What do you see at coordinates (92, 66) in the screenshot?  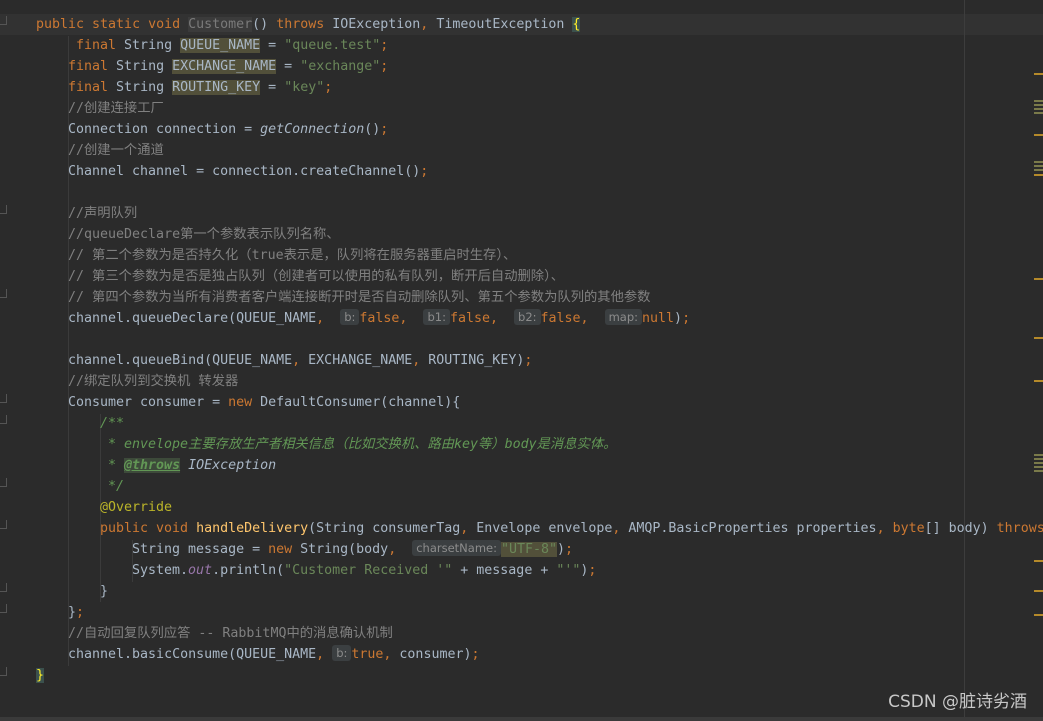 I see `code-token: final` at bounding box center [92, 66].